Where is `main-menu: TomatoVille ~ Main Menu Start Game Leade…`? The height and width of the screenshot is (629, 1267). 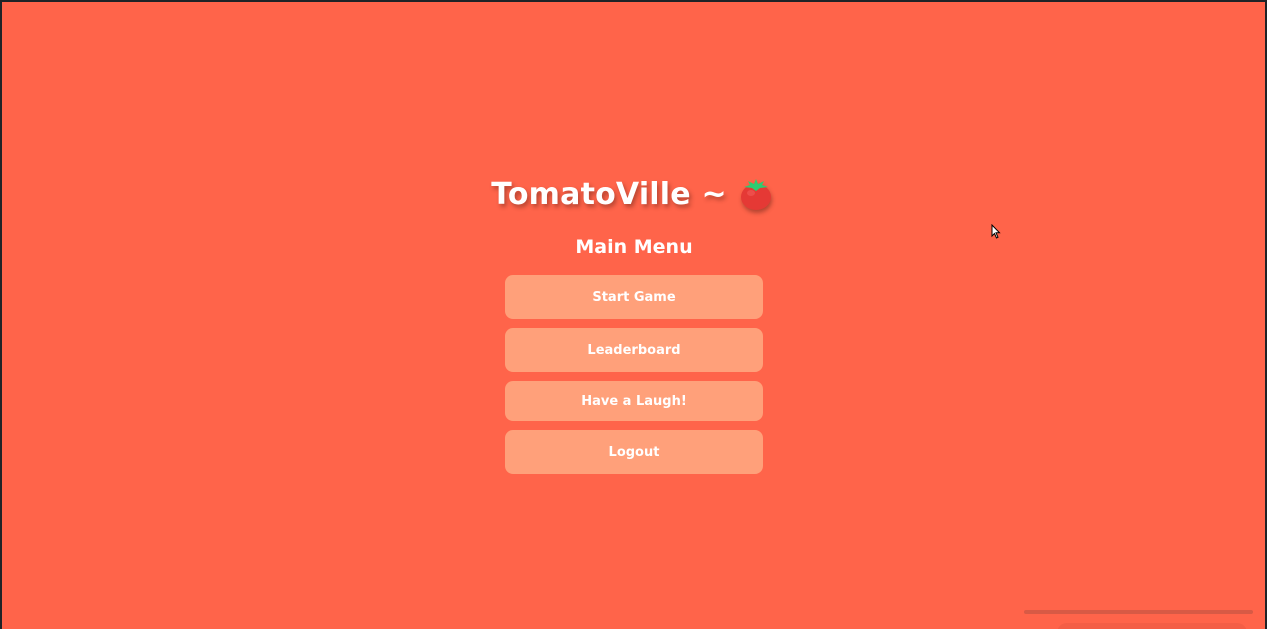 main-menu: TomatoVille ~ Main Menu Start Game Leade… is located at coordinates (631, 323).